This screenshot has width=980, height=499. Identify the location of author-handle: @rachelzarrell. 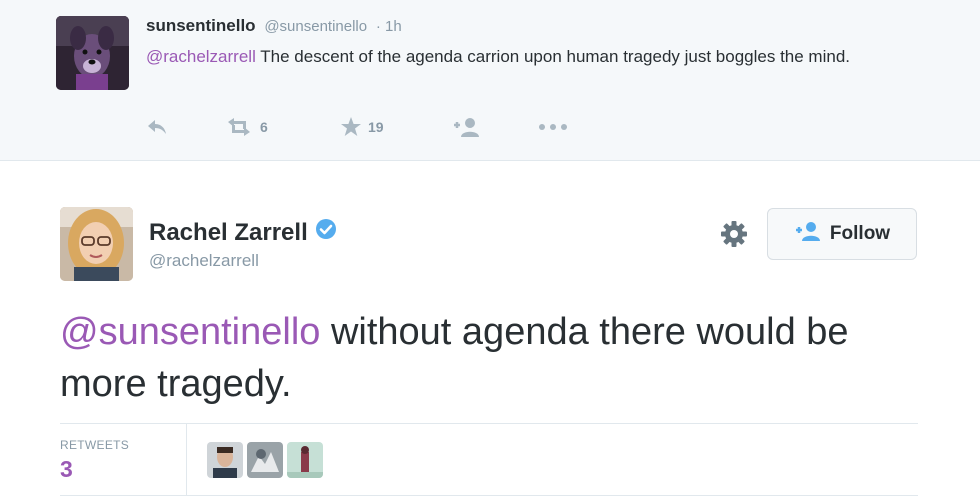
(204, 261).